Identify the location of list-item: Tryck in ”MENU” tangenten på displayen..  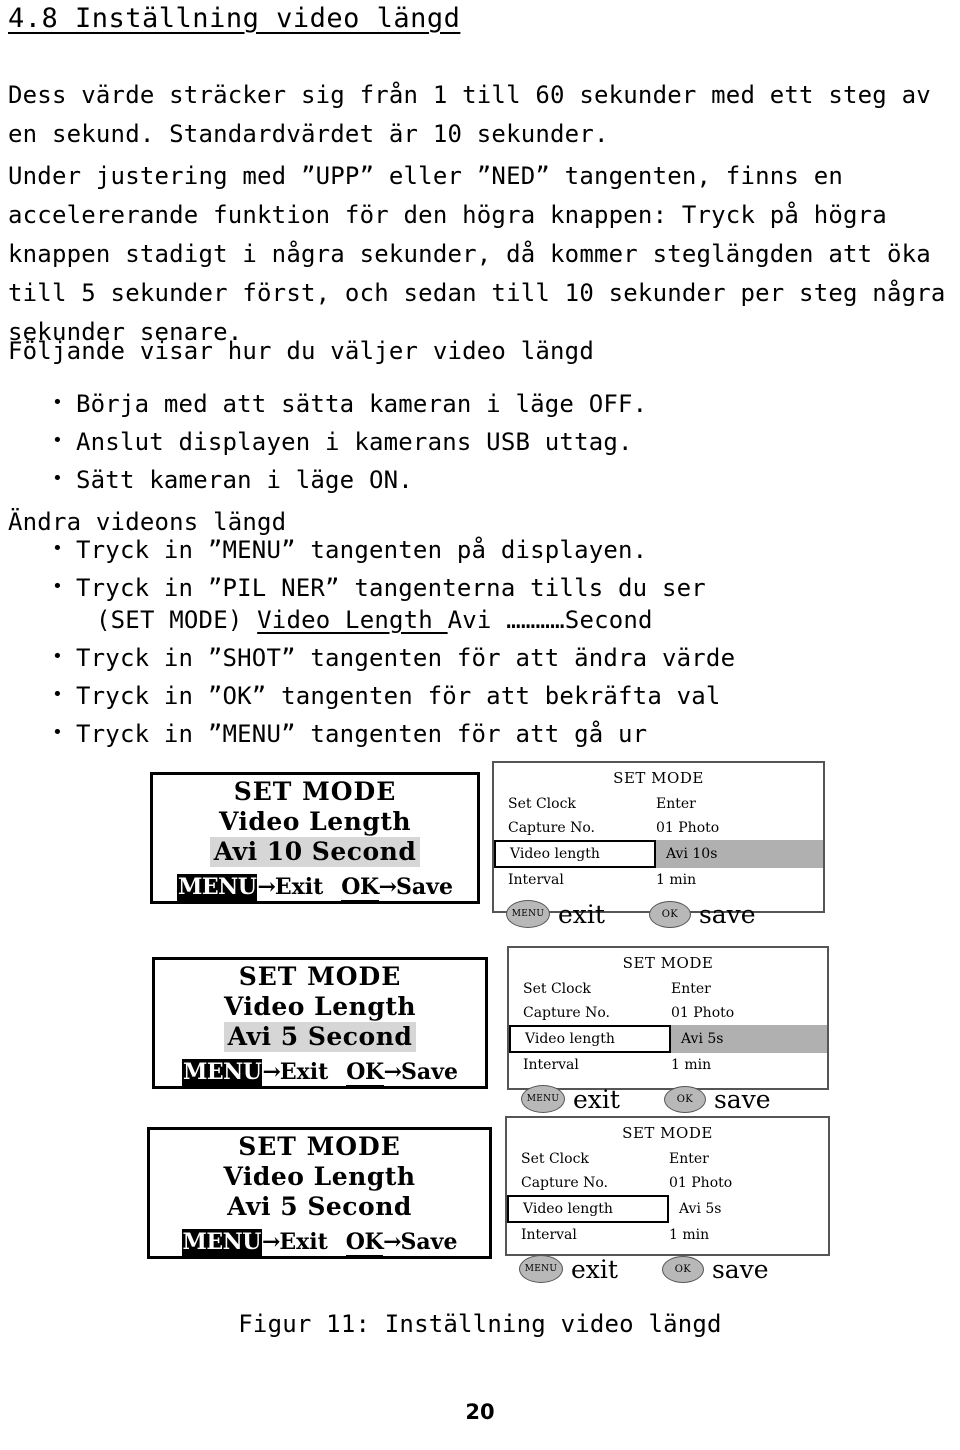
(482, 549).